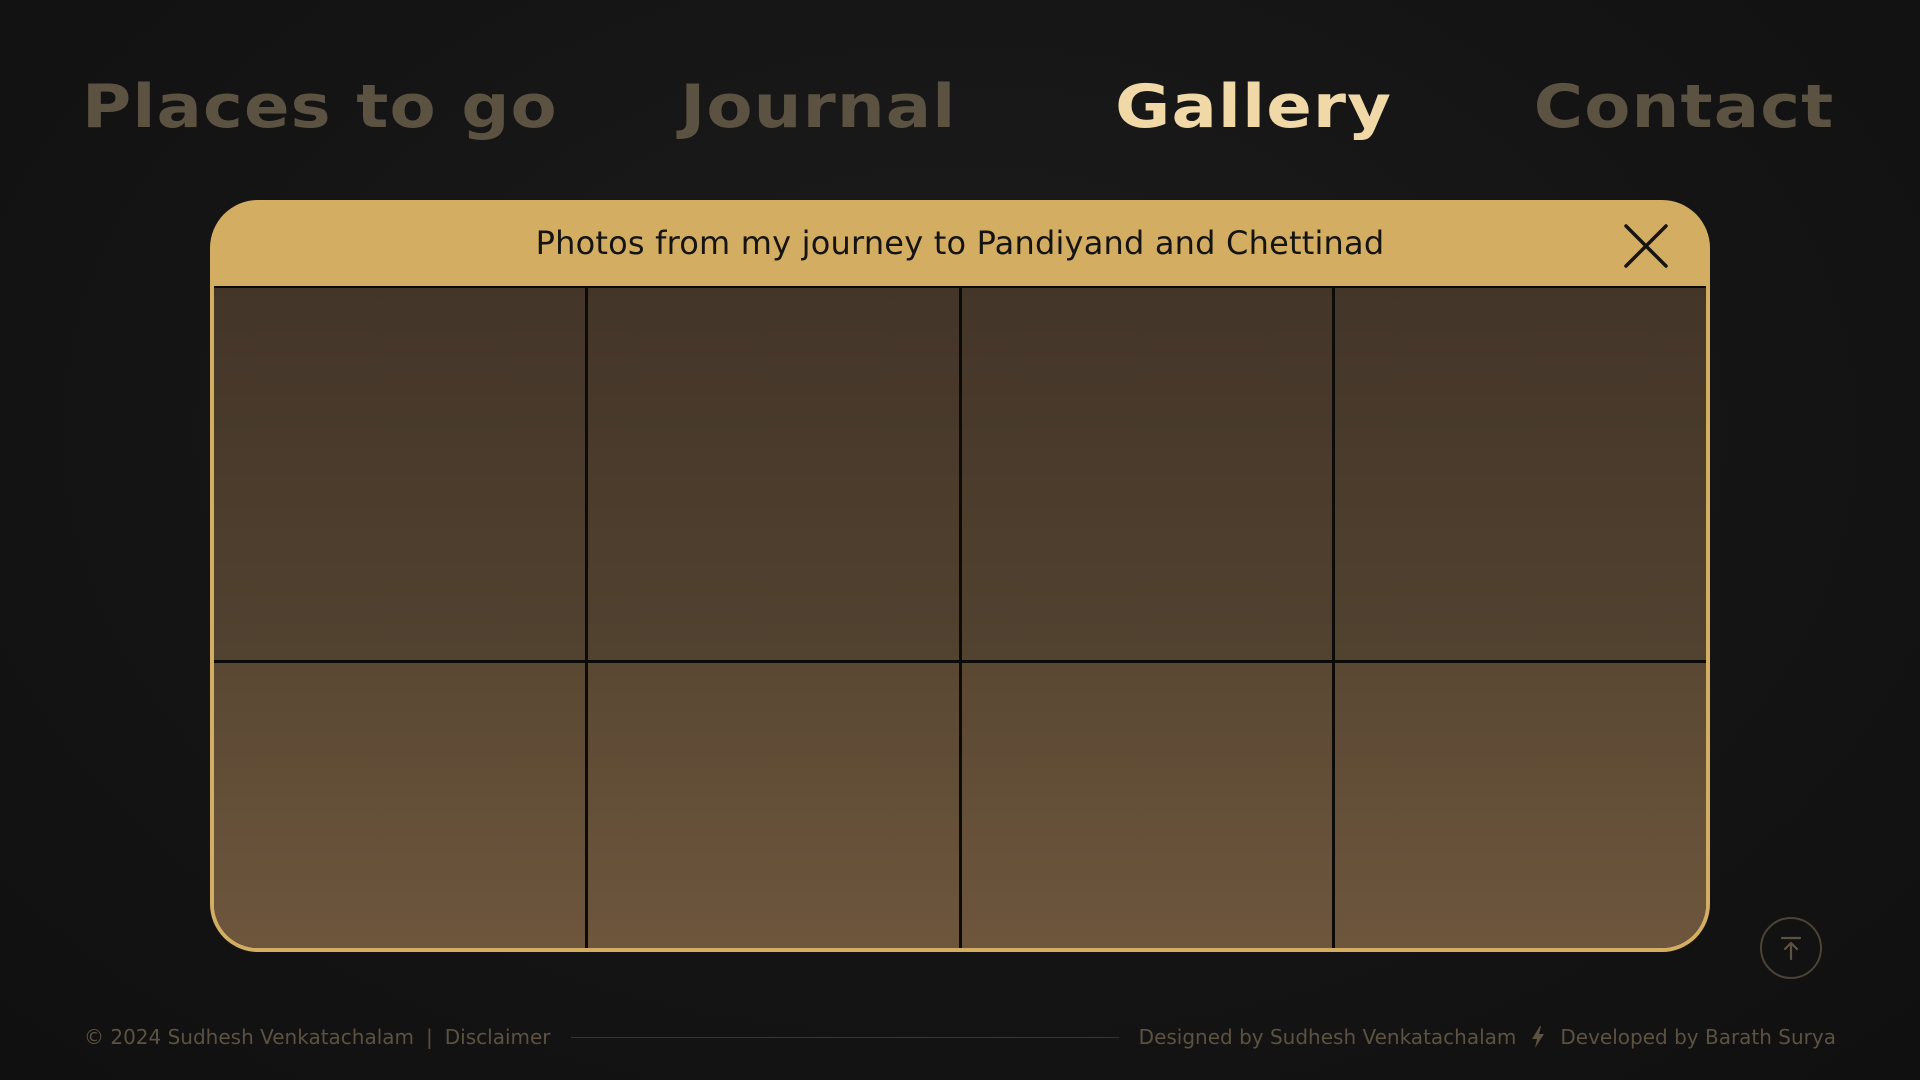 The width and height of the screenshot is (1920, 1080). What do you see at coordinates (818, 107) in the screenshot?
I see `nav-item-journal: Journal` at bounding box center [818, 107].